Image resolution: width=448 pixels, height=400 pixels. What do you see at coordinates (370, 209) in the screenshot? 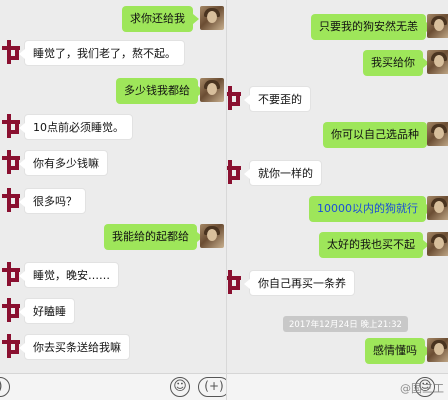
I see `message-sent: 10000以内的狗就行` at bounding box center [370, 209].